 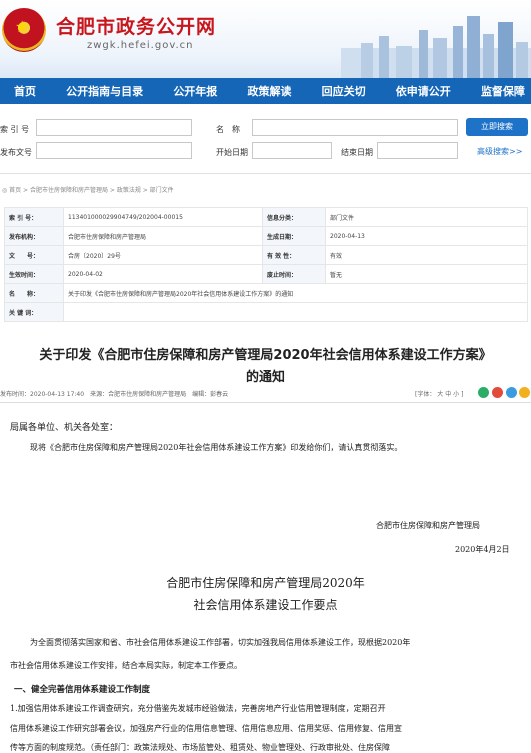 I want to click on doc-no-label: 发布文号, so click(x=16, y=152).